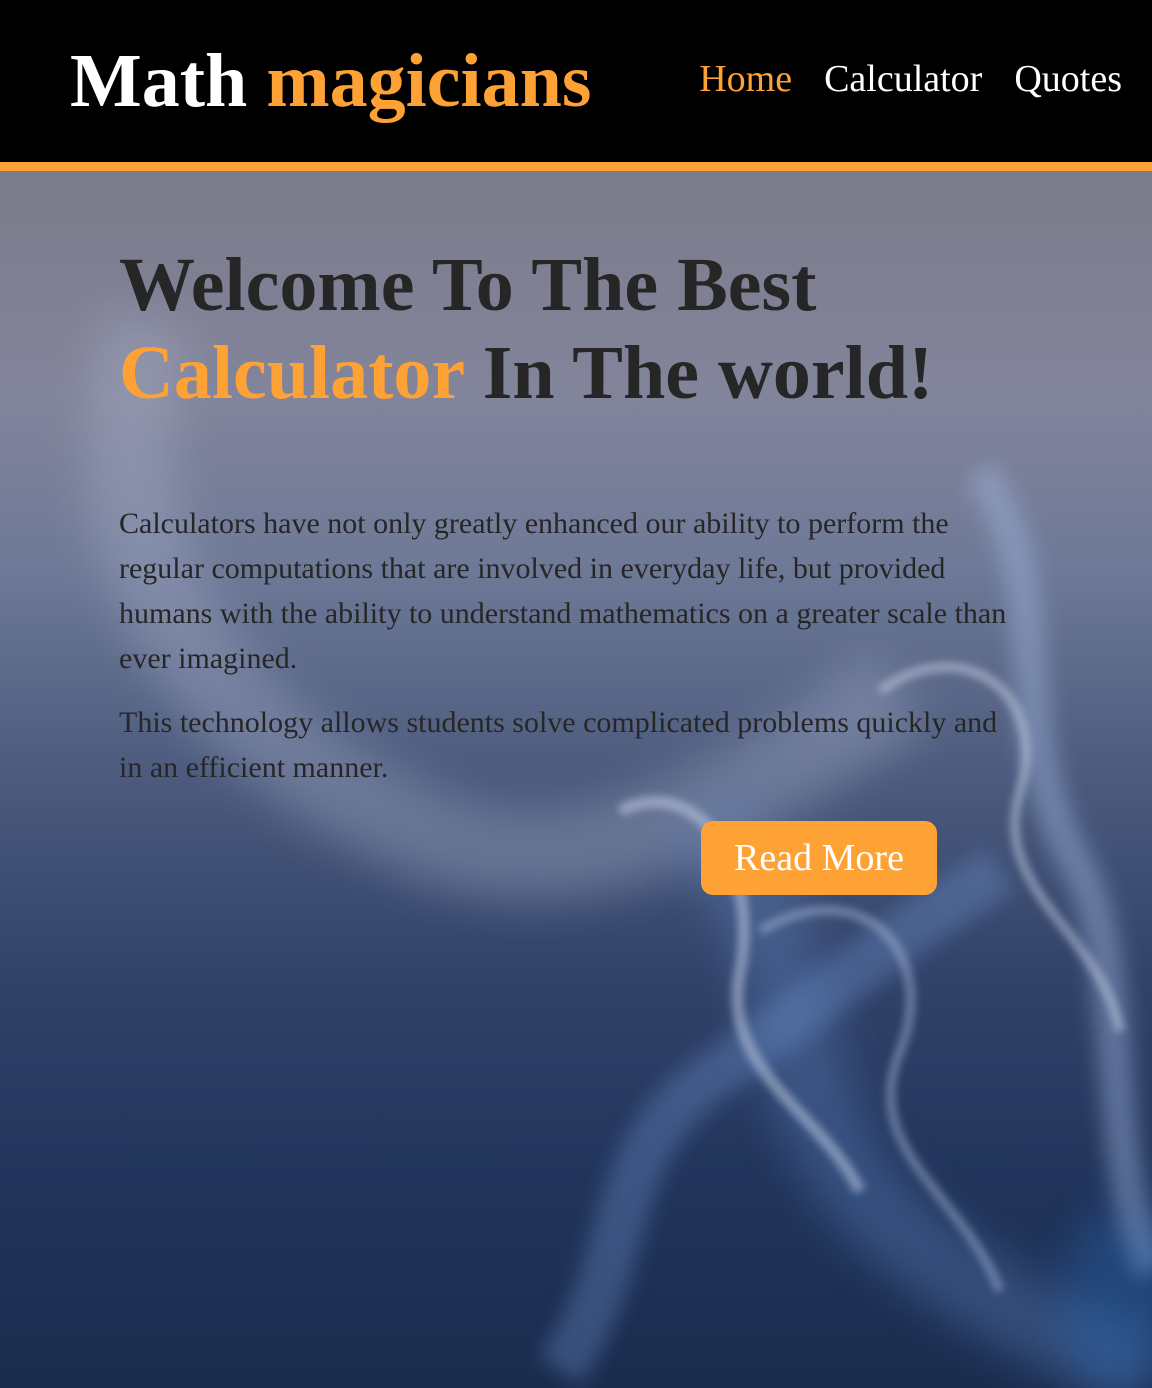  I want to click on logo-word-math: Math, so click(159, 81).